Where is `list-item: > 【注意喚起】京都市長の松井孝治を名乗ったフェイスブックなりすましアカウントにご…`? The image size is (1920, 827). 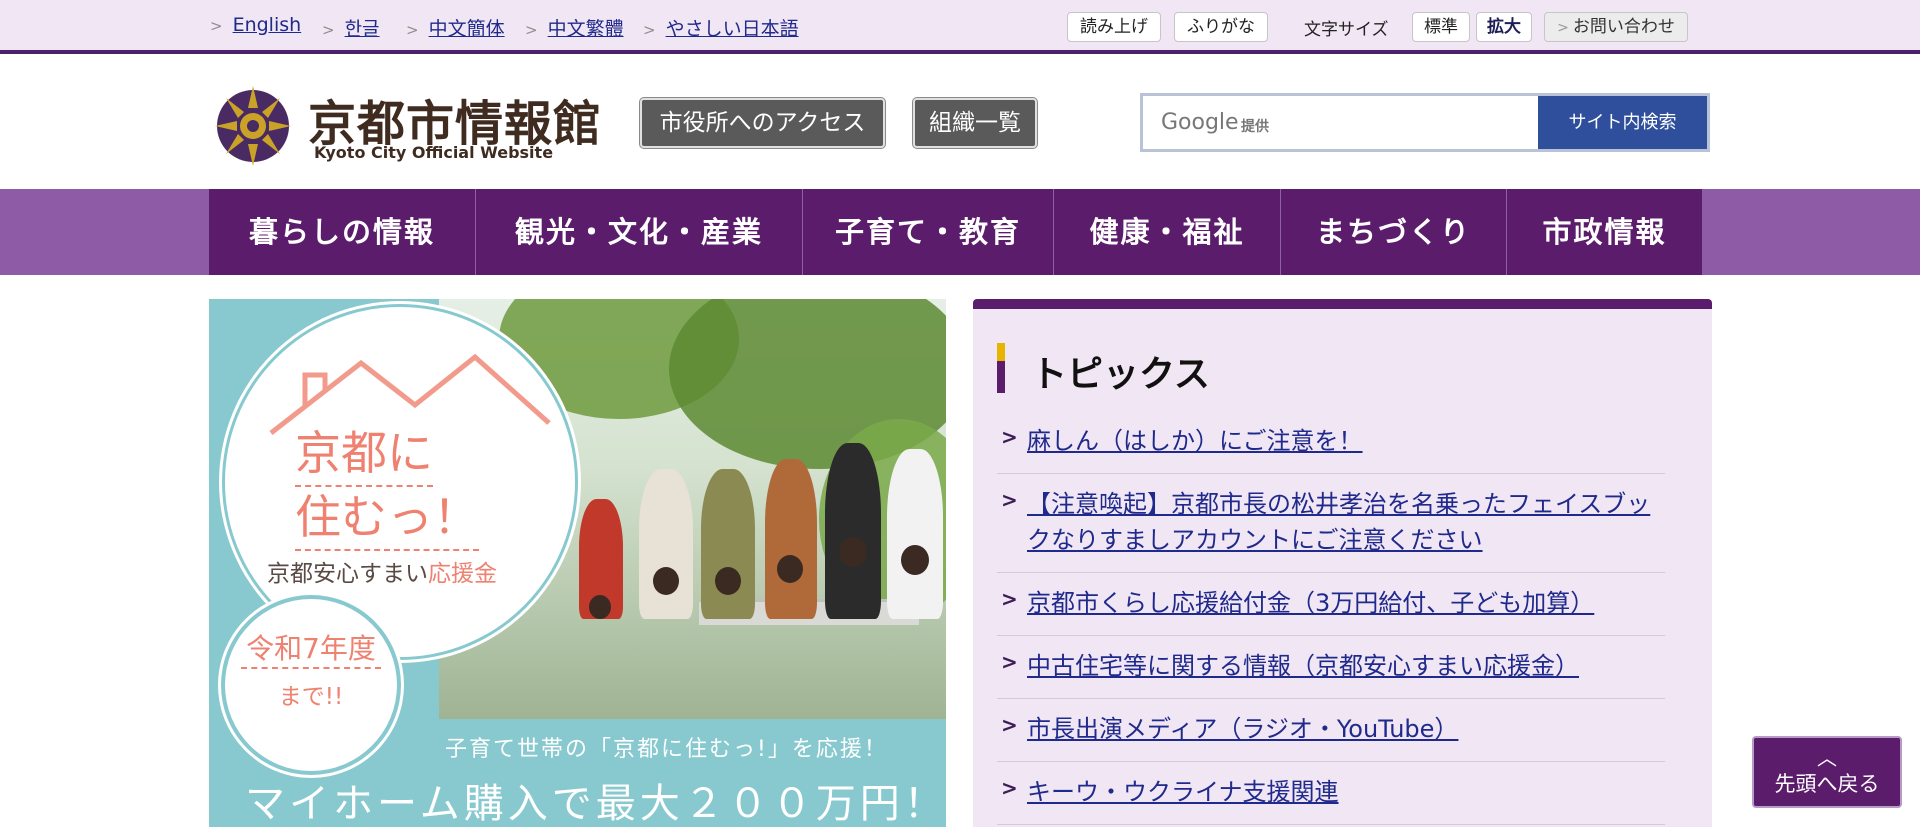 list-item: > 【注意喚起】京都市長の松井孝治を名乗ったフェイスブックなりすましアカウントにご… is located at coordinates (1331, 523).